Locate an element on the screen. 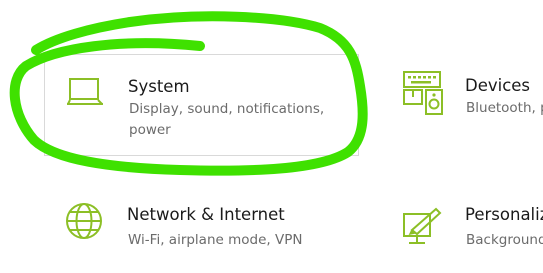 This screenshot has height=273, width=543. category-desc-personalization: Background, is located at coordinates (504, 240).